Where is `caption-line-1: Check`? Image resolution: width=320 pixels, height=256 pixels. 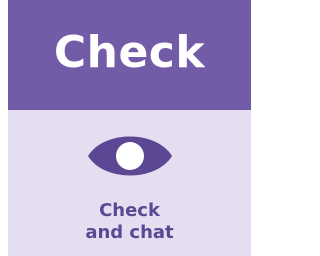 caption-line-1: Check is located at coordinates (129, 210).